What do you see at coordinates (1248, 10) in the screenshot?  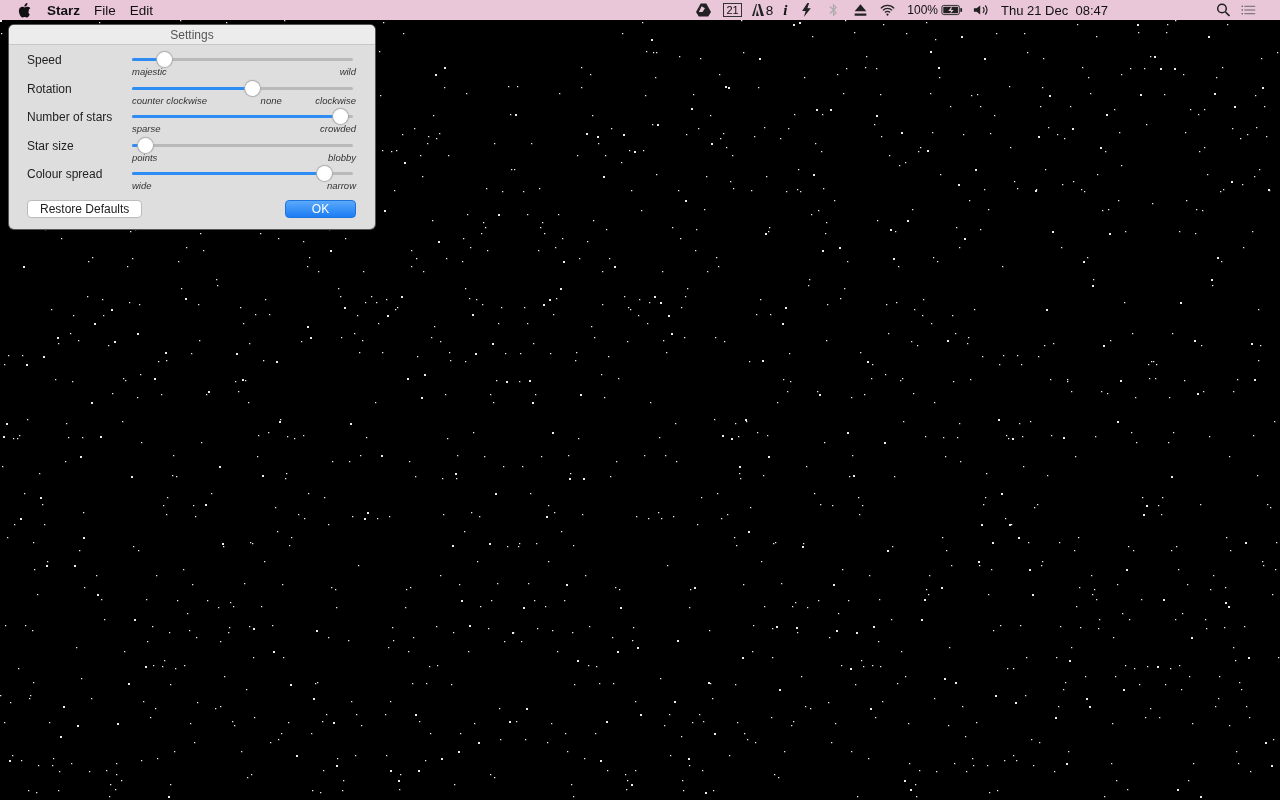 I see `list-icon` at bounding box center [1248, 10].